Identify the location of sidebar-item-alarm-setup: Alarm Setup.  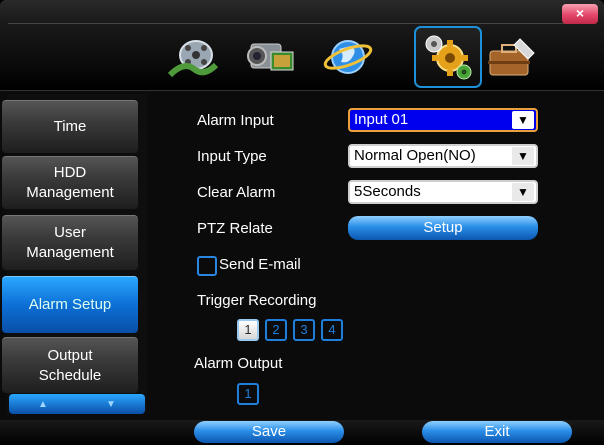
(70, 304).